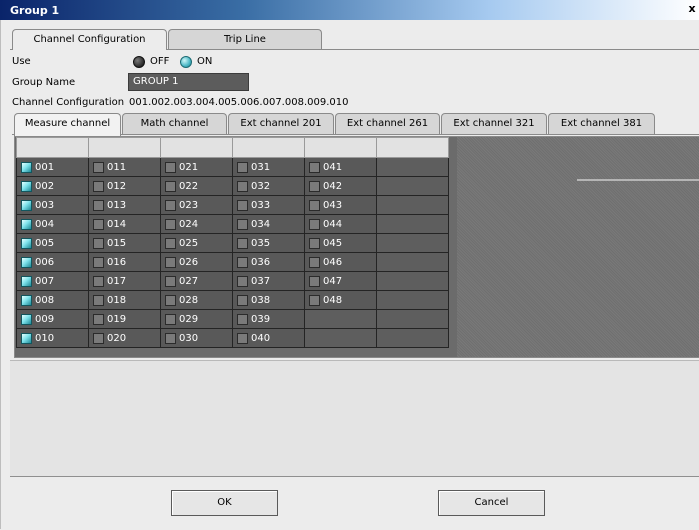 Image resolution: width=699 pixels, height=530 pixels. Describe the element at coordinates (340, 186) in the screenshot. I see `channel-cell: 042` at that location.